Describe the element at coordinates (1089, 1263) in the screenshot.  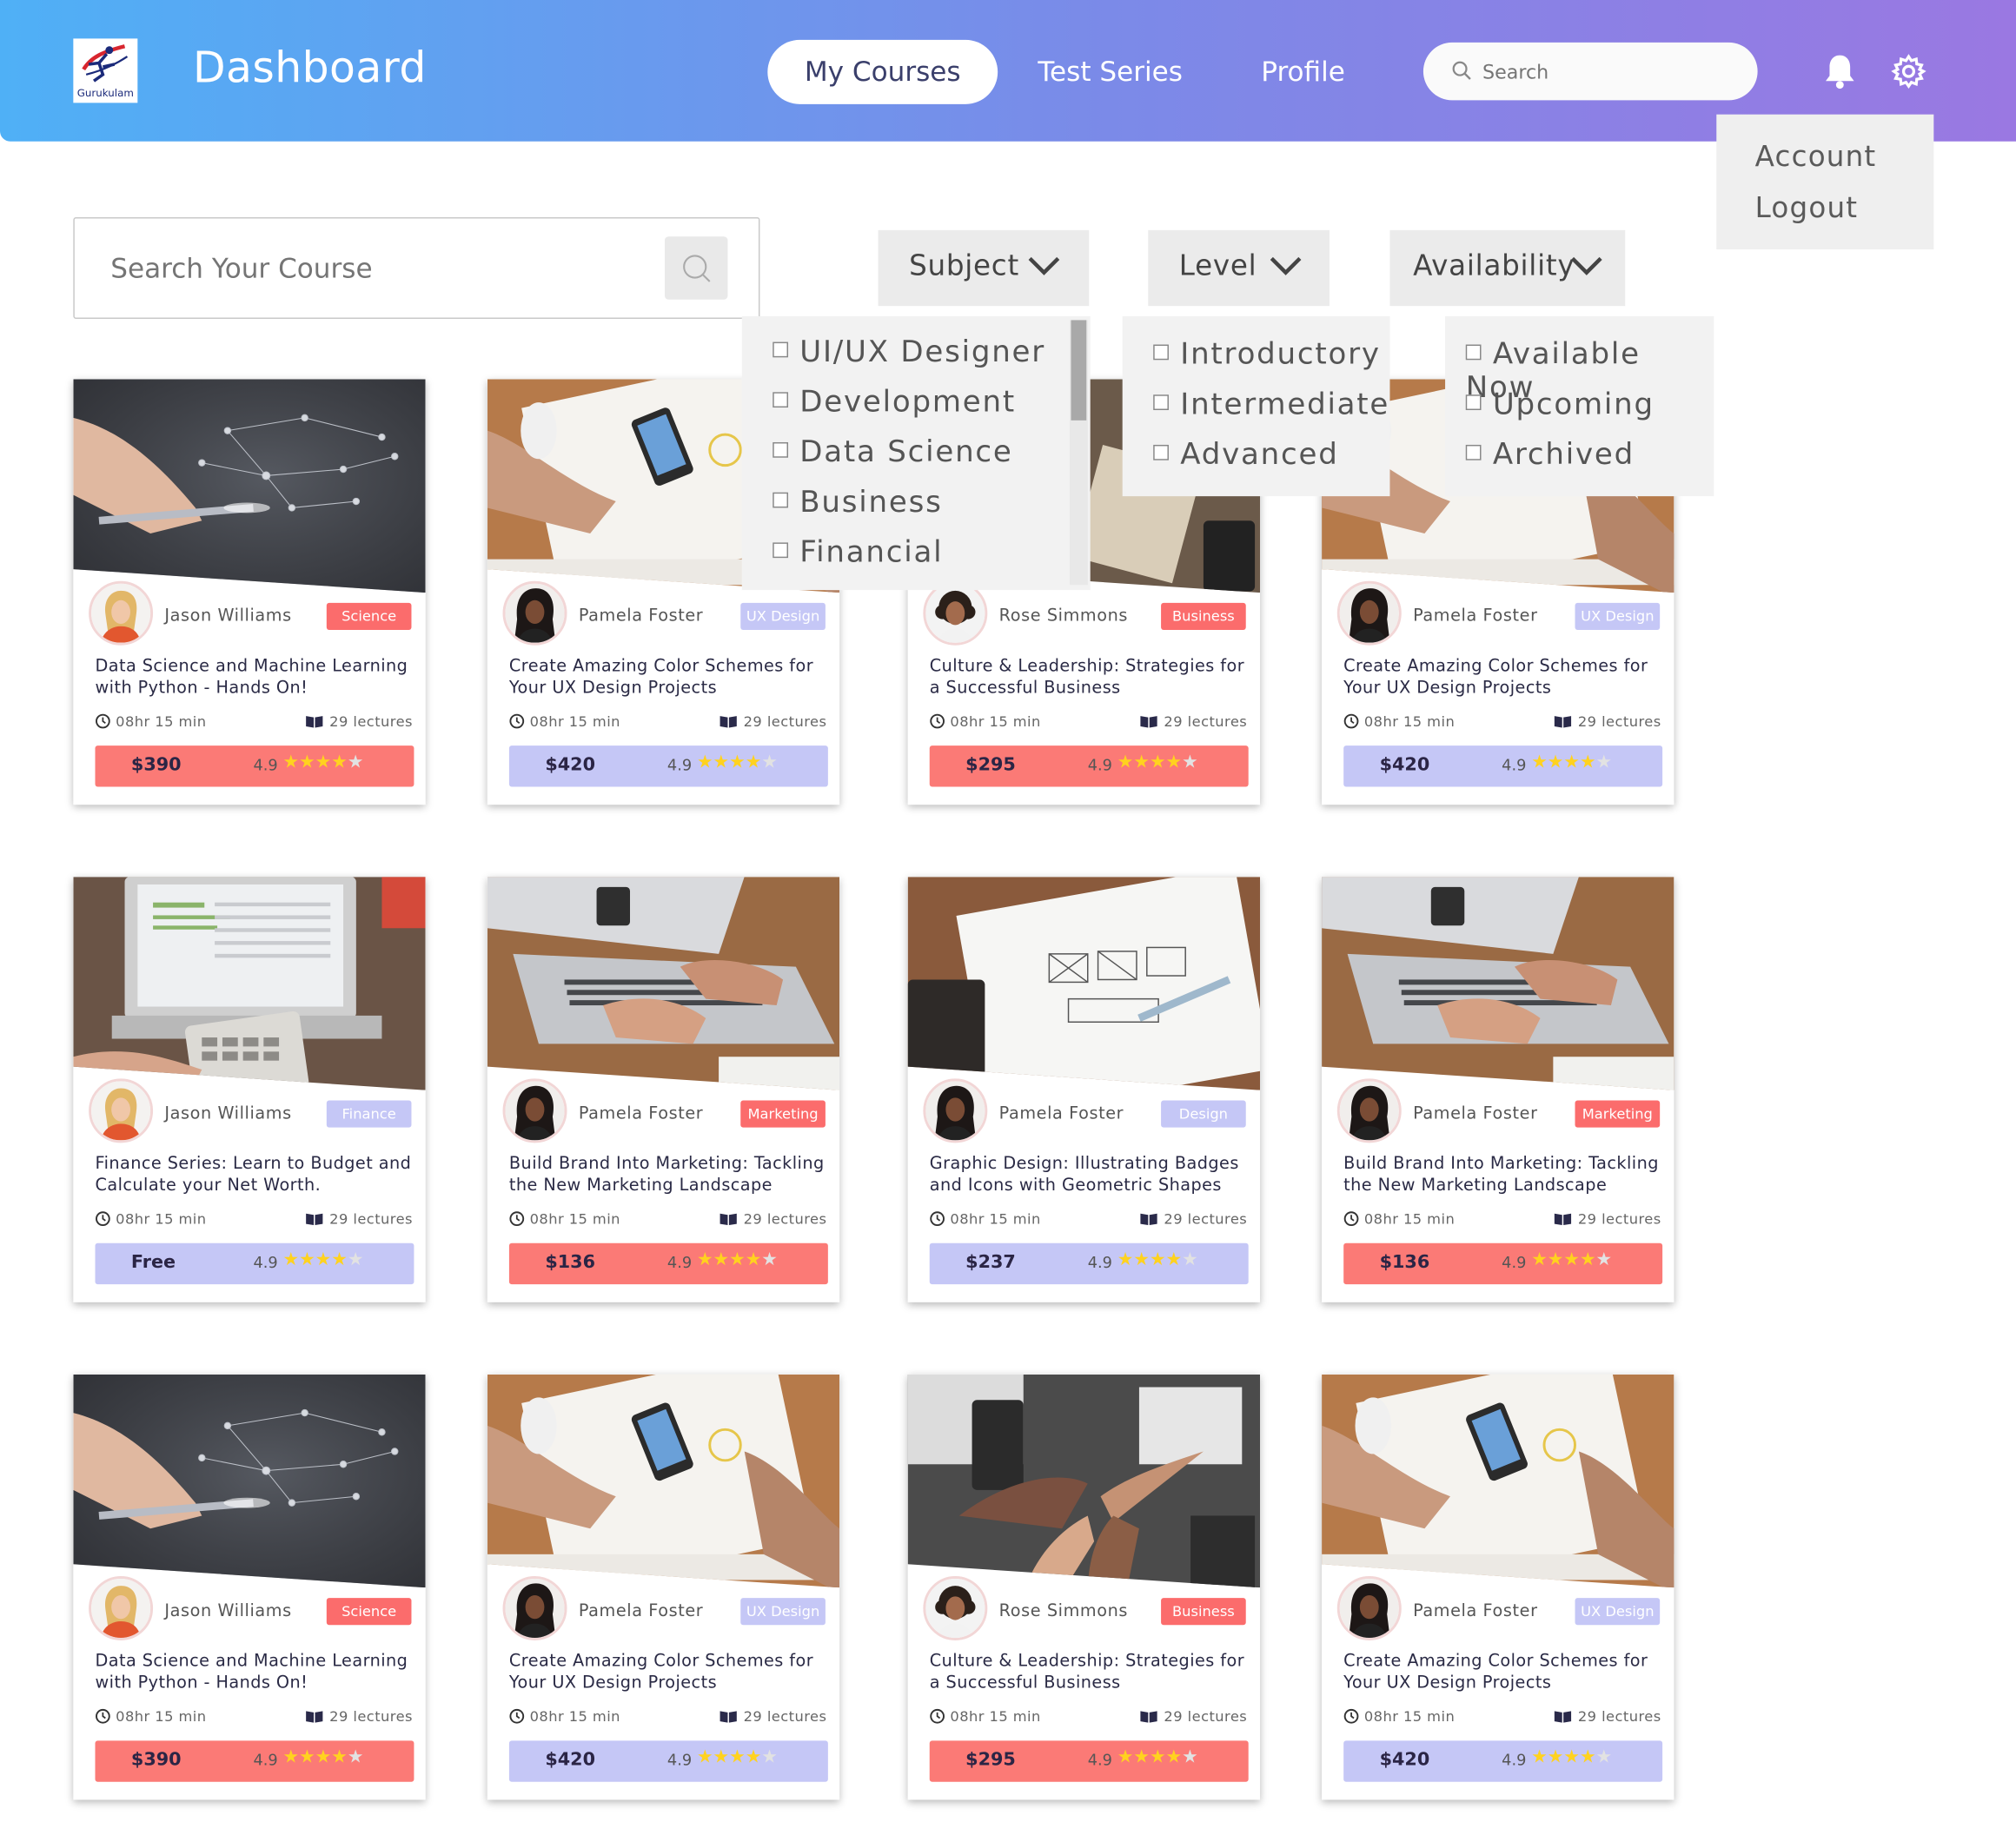
I see `price-button: $237 4.9 ★★★★★` at that location.